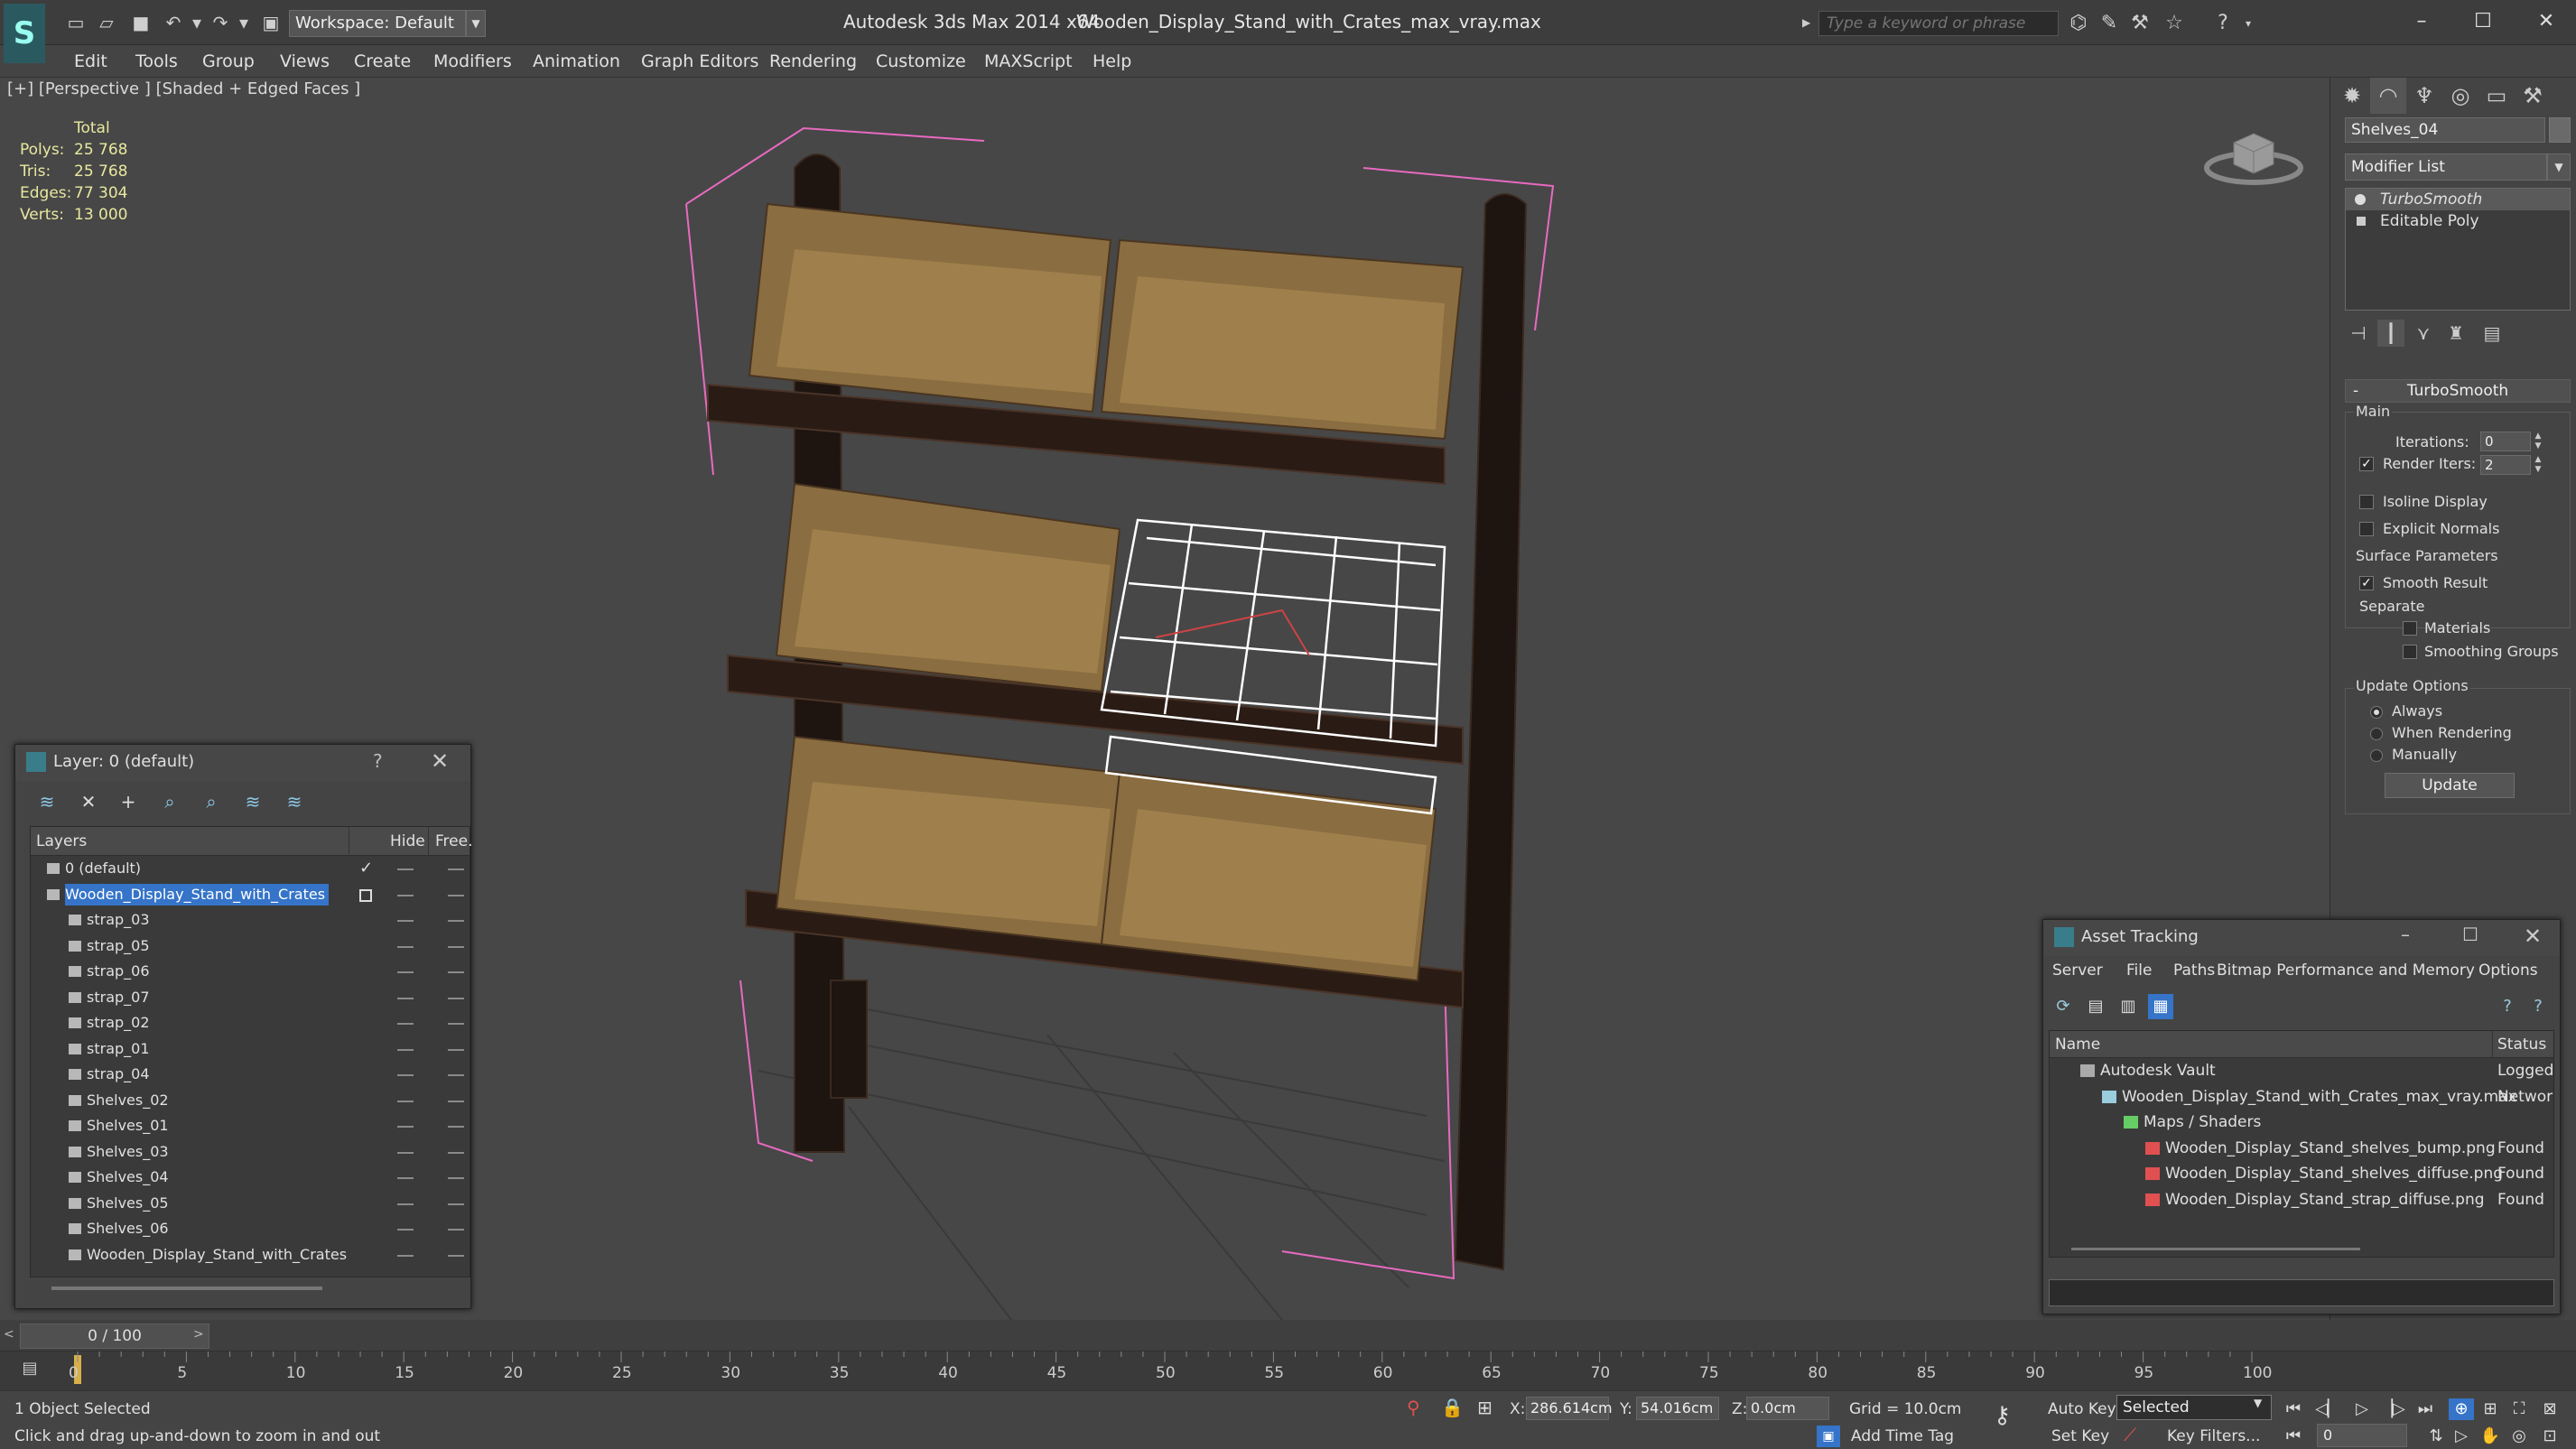 The width and height of the screenshot is (2576, 1449). What do you see at coordinates (220, 23) in the screenshot?
I see `redo-icon: ↷` at bounding box center [220, 23].